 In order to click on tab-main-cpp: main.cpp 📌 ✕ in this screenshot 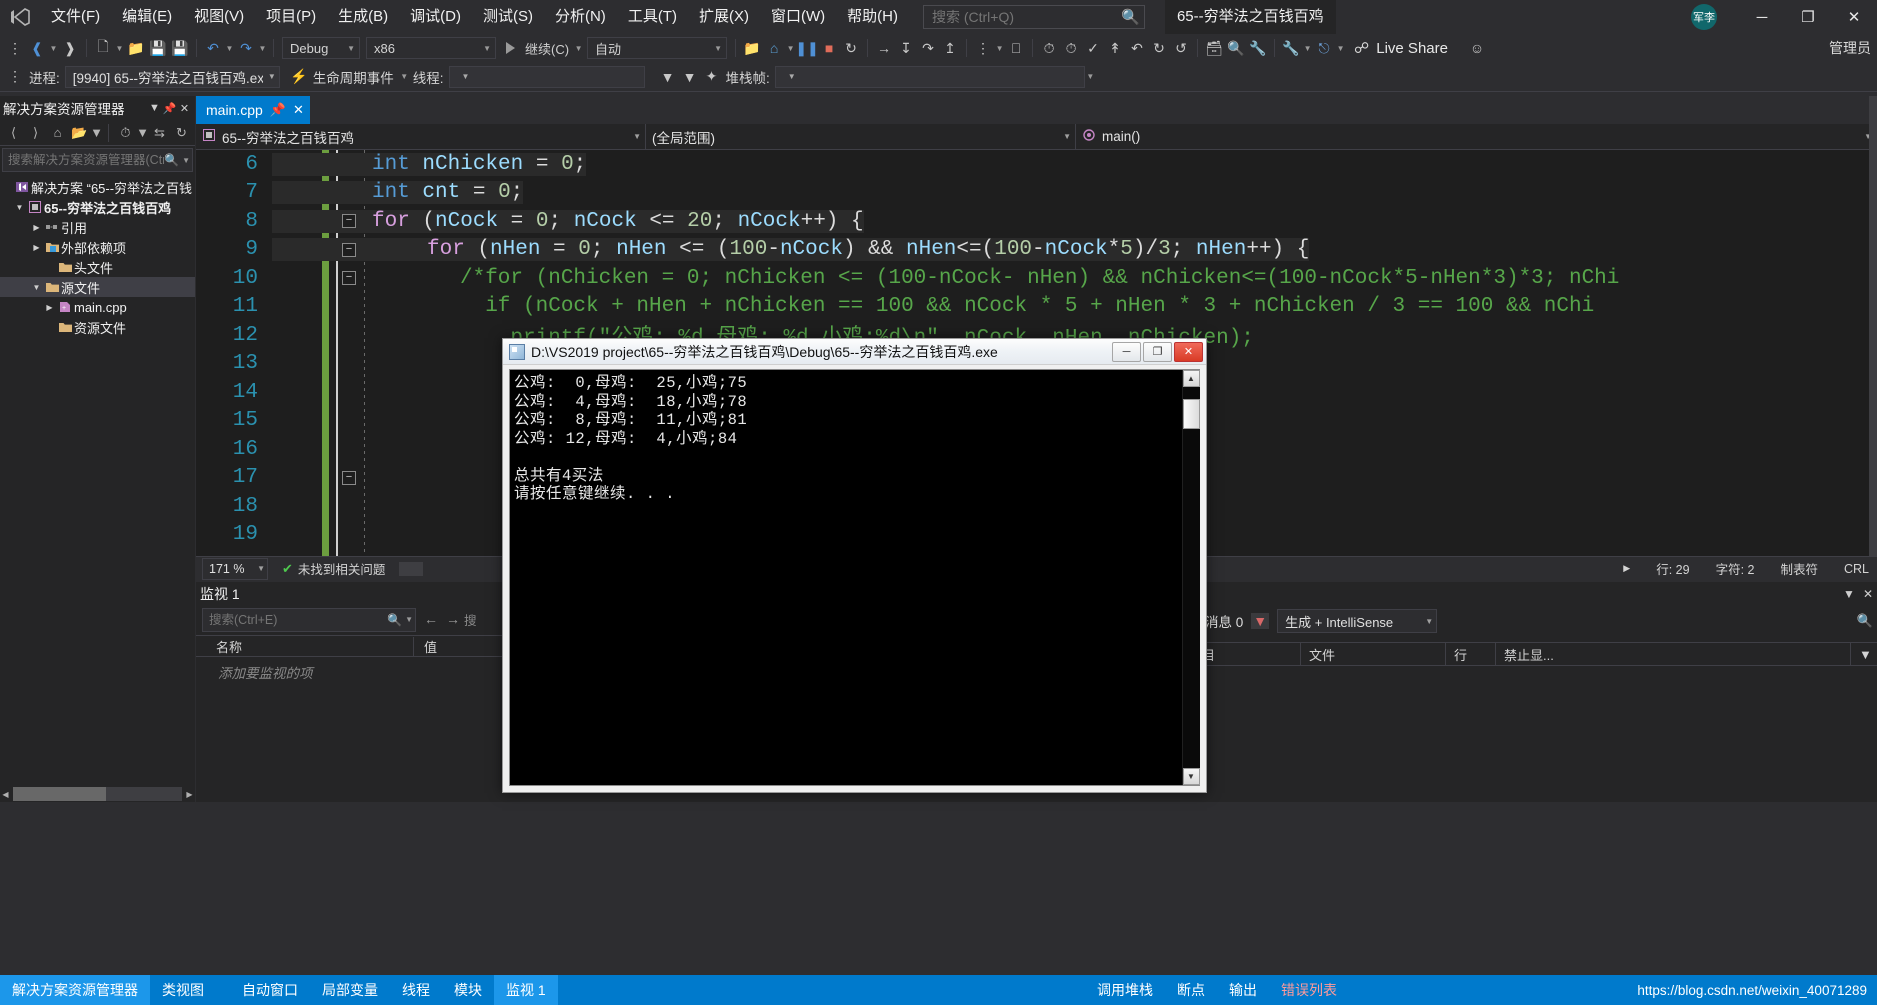, I will do `click(253, 110)`.